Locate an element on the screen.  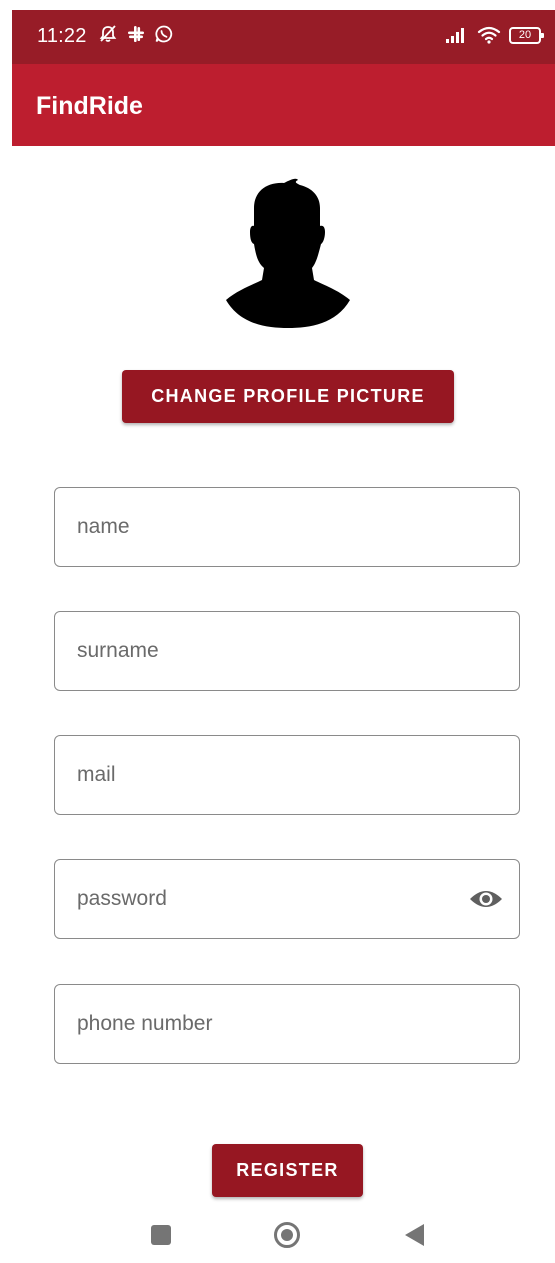
register-button: REGISTER is located at coordinates (287, 1170).